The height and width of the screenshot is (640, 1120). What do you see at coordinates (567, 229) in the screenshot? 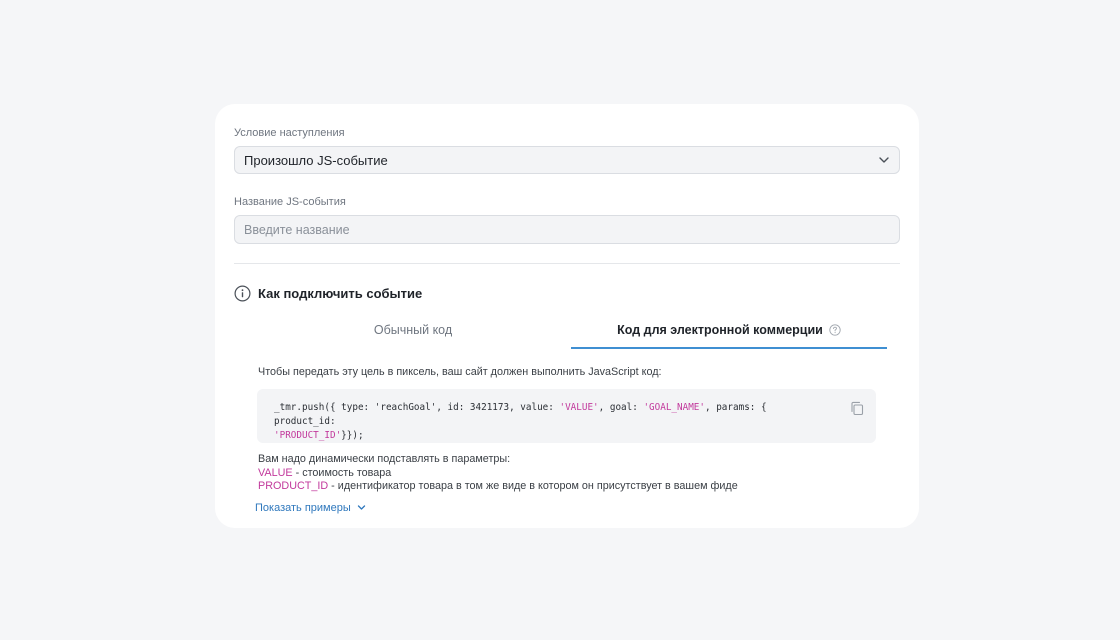
I see `event-name-input` at bounding box center [567, 229].